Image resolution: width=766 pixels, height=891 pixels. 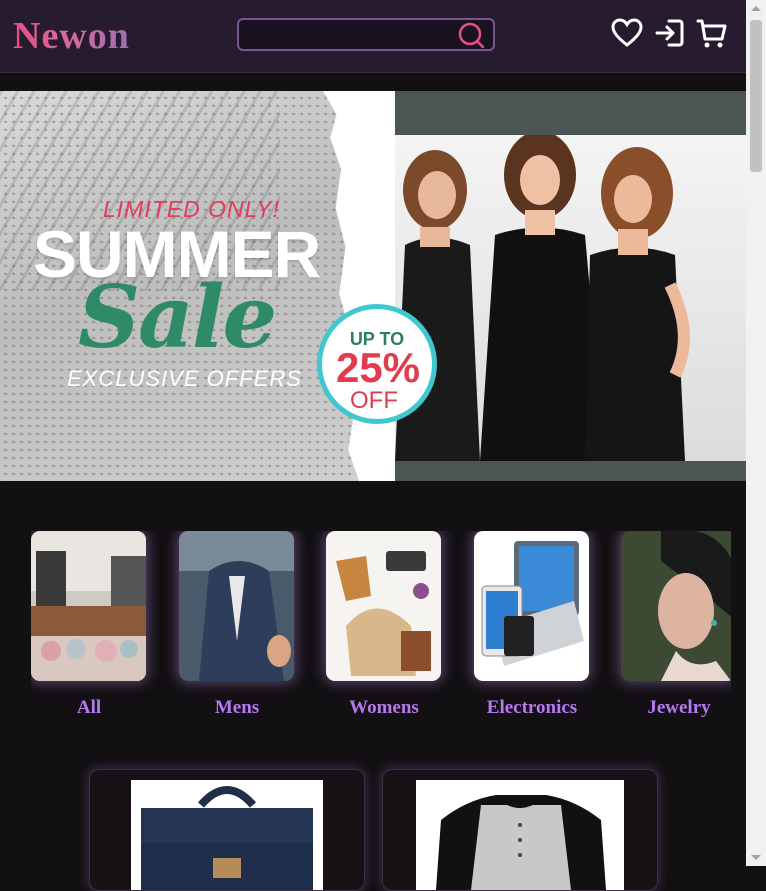 I want to click on banner-stripe-top, so click(x=560, y=113).